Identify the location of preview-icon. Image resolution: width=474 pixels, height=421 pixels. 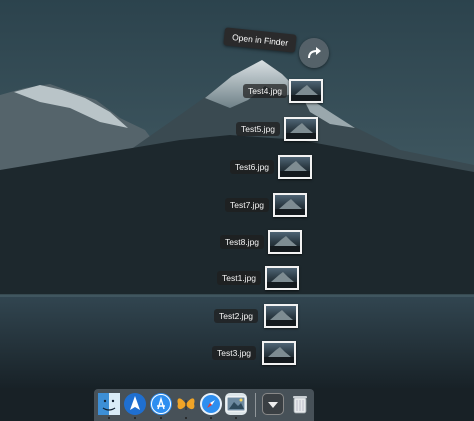
(236, 404).